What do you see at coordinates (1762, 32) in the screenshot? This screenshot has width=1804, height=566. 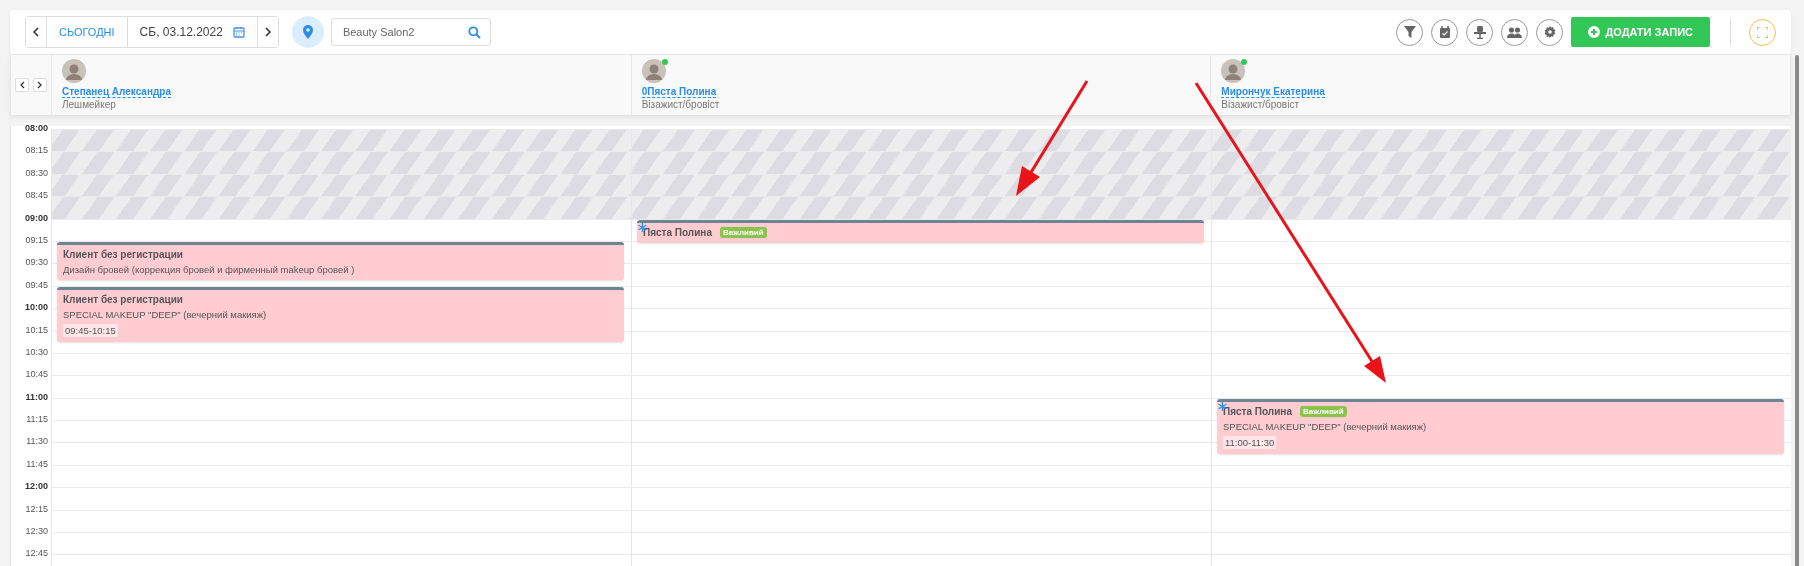 I see `fullscreen-icon` at bounding box center [1762, 32].